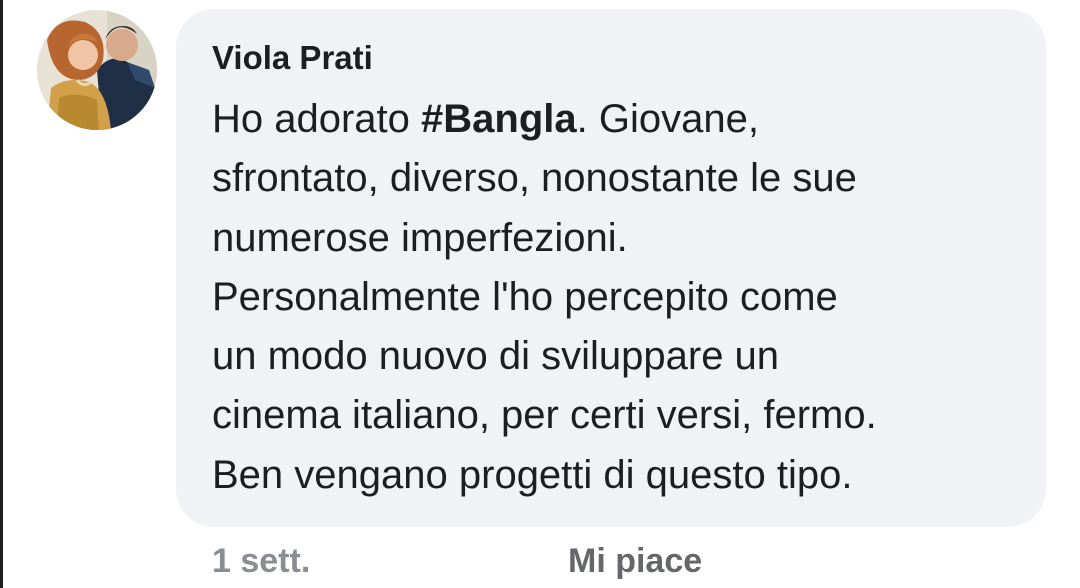 The width and height of the screenshot is (1080, 588). Describe the element at coordinates (496, 356) in the screenshot. I see `comment-line: un modo nuovo di sviluppare un` at that location.